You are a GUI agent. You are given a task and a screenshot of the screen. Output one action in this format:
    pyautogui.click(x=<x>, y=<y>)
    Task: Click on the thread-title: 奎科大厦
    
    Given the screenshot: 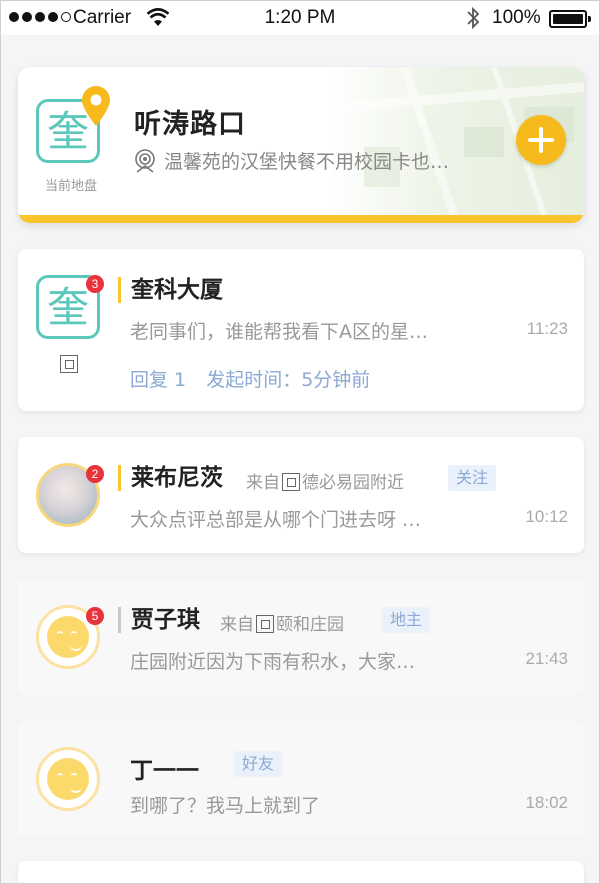 What is the action you would take?
    pyautogui.click(x=170, y=290)
    